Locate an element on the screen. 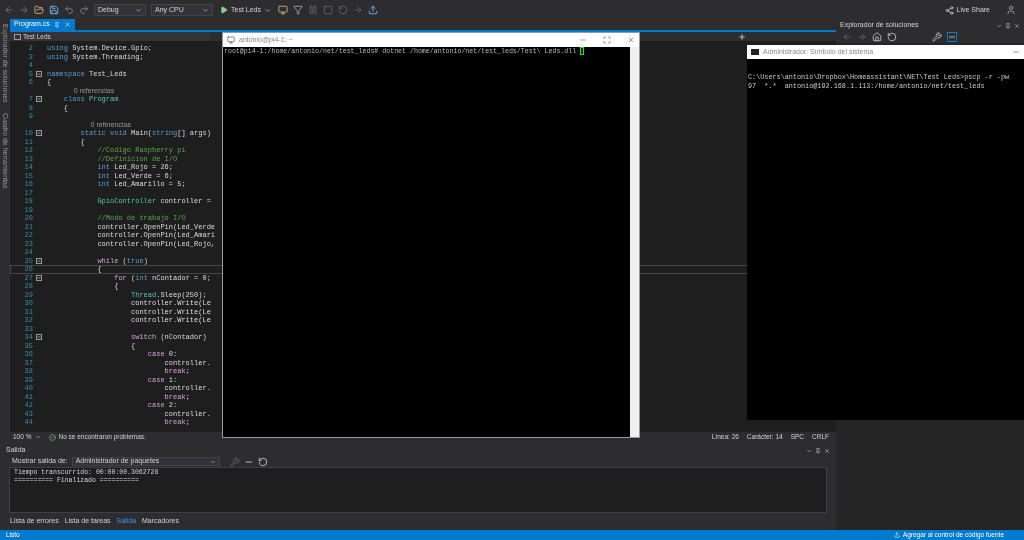 This screenshot has height=540, width=1024. refresh-icon is located at coordinates (892, 37).